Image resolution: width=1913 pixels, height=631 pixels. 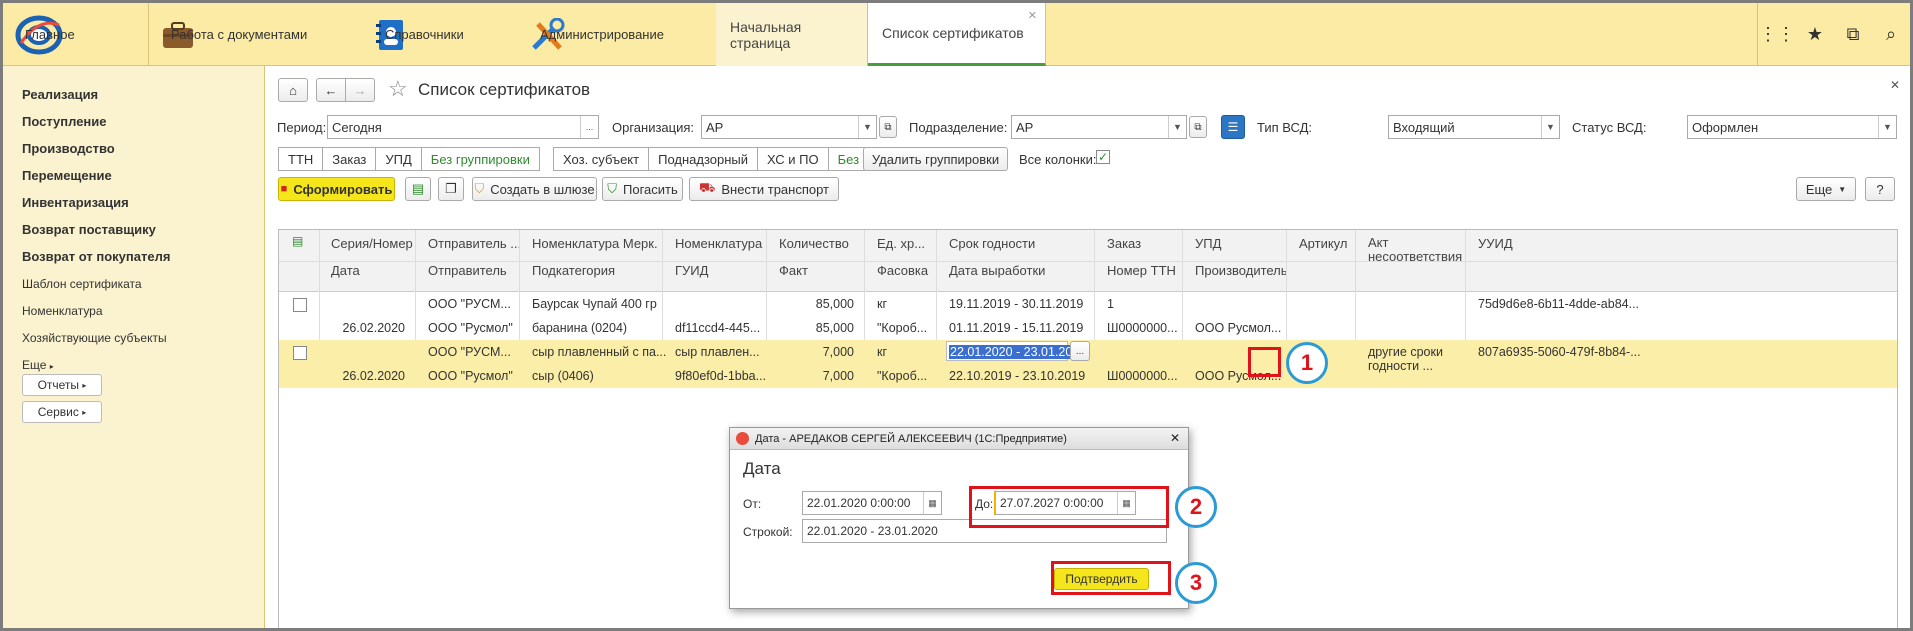 I want to click on sidebar-link-more: Еще ▸, so click(x=38, y=365).